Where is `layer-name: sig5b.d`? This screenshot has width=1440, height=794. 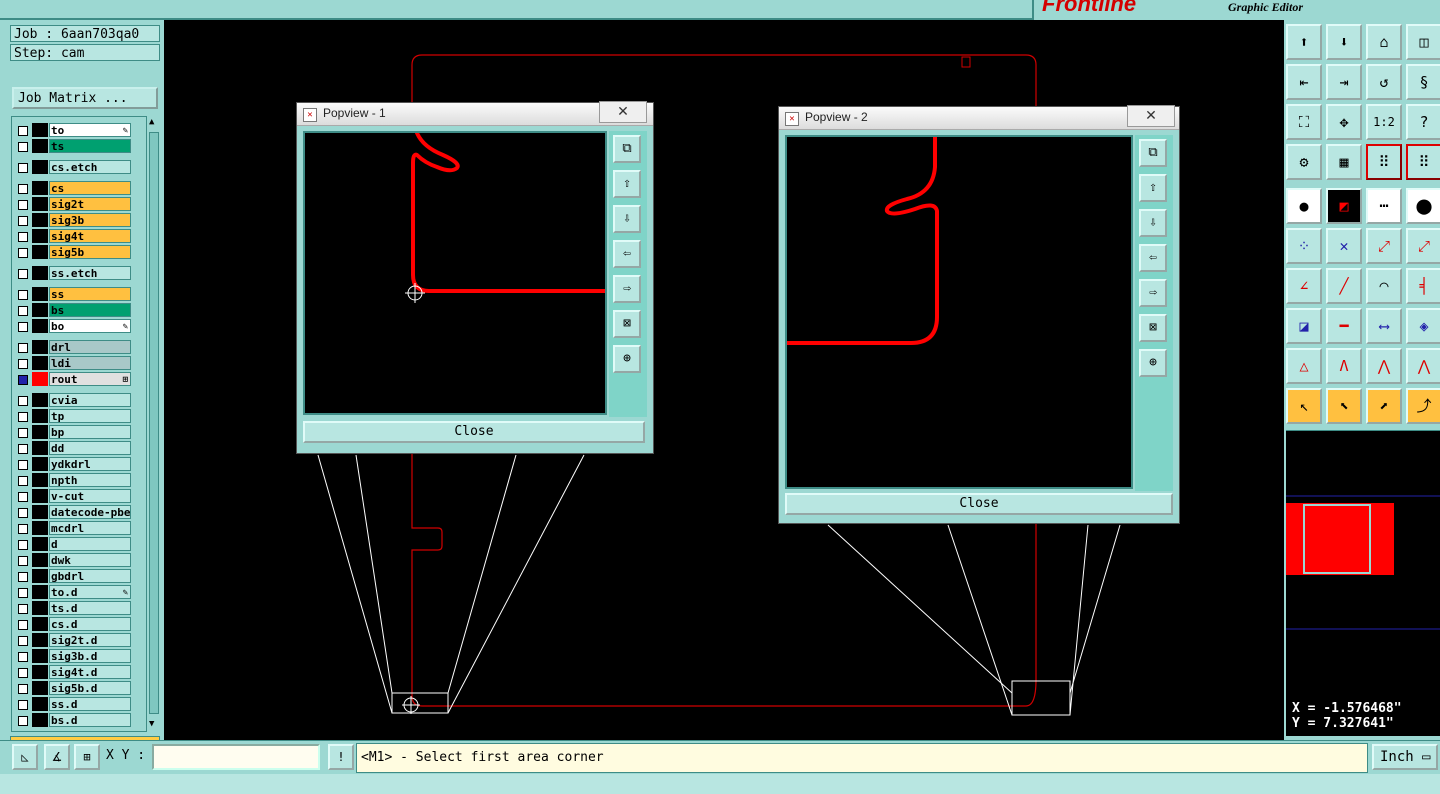
layer-name: sig5b.d is located at coordinates (90, 688).